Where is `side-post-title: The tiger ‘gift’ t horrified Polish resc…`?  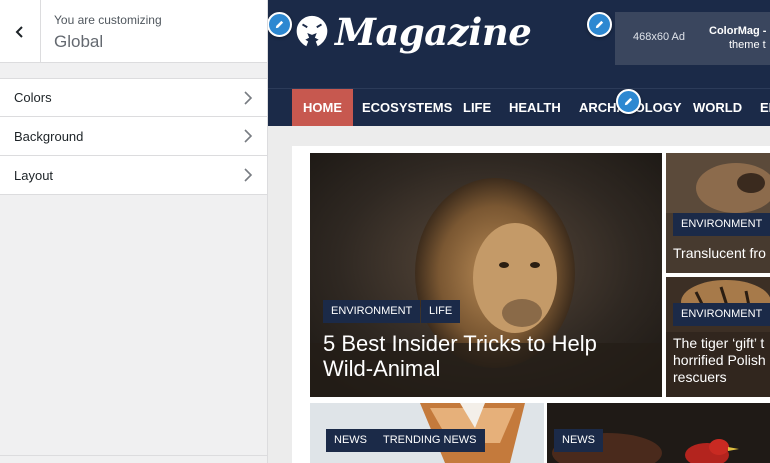 side-post-title: The tiger ‘gift’ t horrified Polish resc… is located at coordinates (719, 360).